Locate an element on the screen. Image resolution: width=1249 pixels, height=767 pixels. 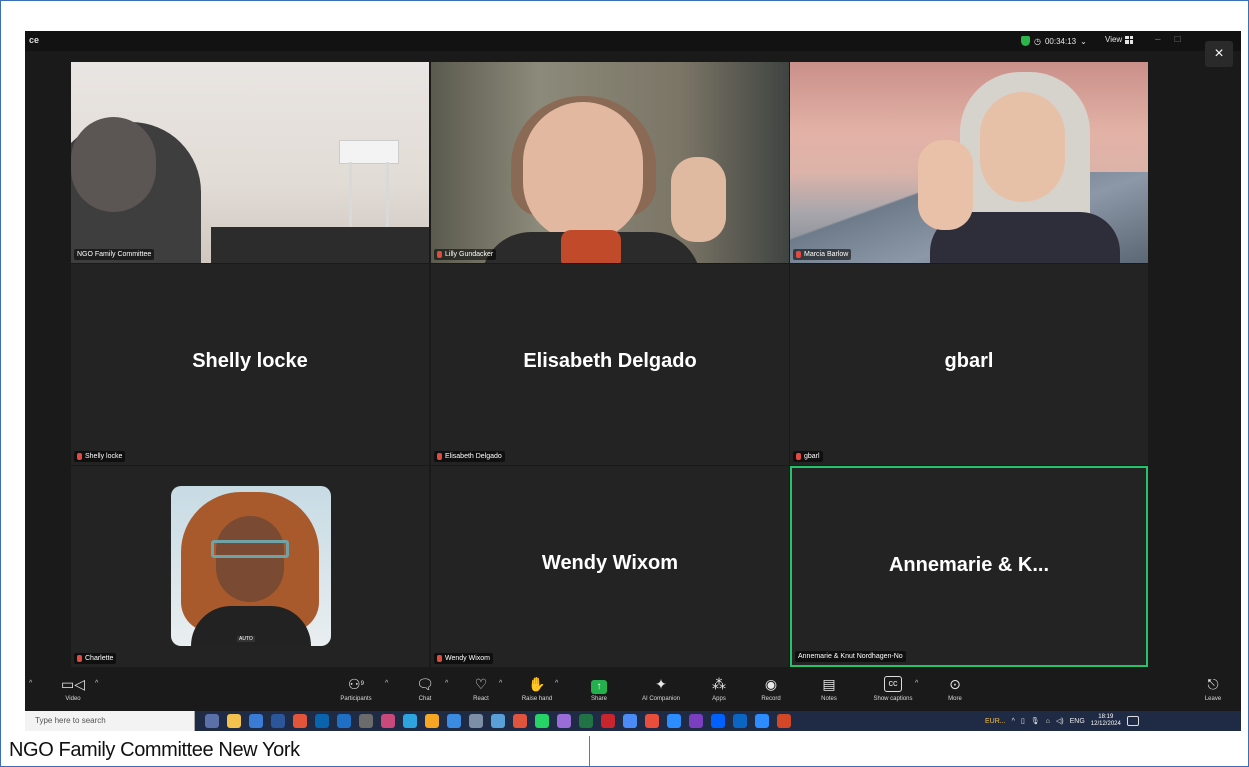
apps-icon: ⁂ is located at coordinates (719, 684).